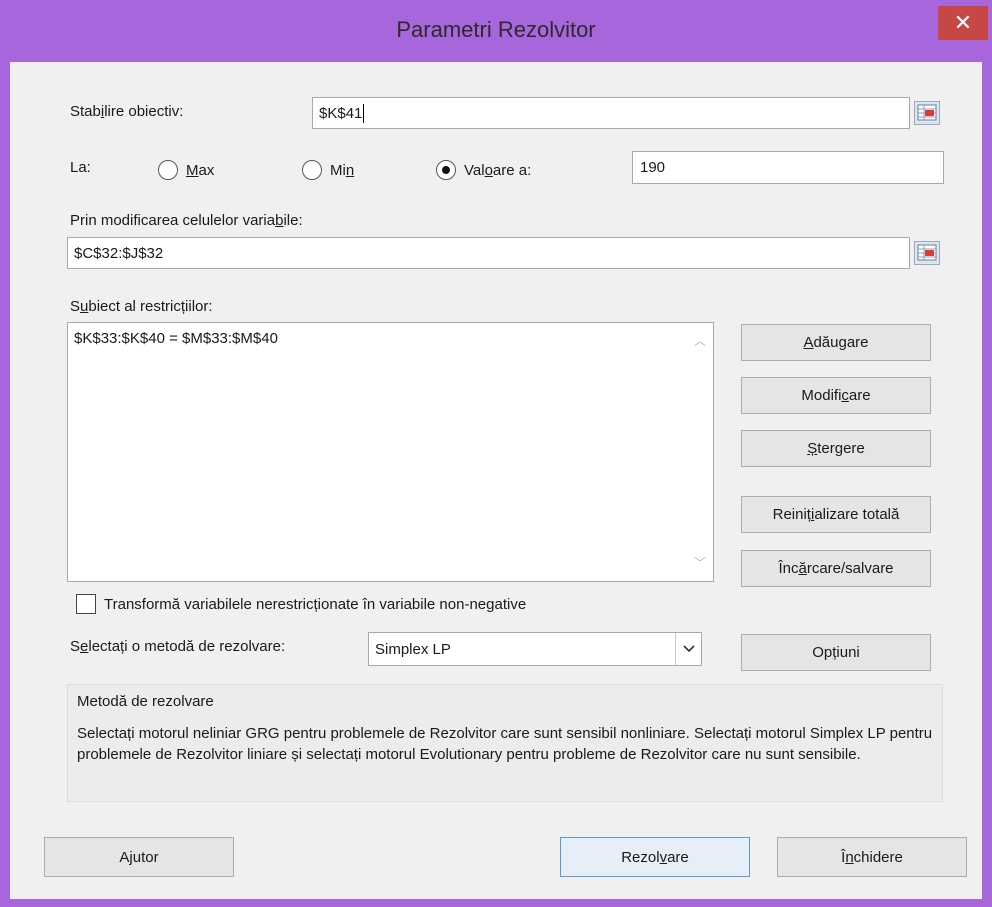 The width and height of the screenshot is (992, 907). I want to click on method-selected-value: Simplex LP, so click(413, 649).